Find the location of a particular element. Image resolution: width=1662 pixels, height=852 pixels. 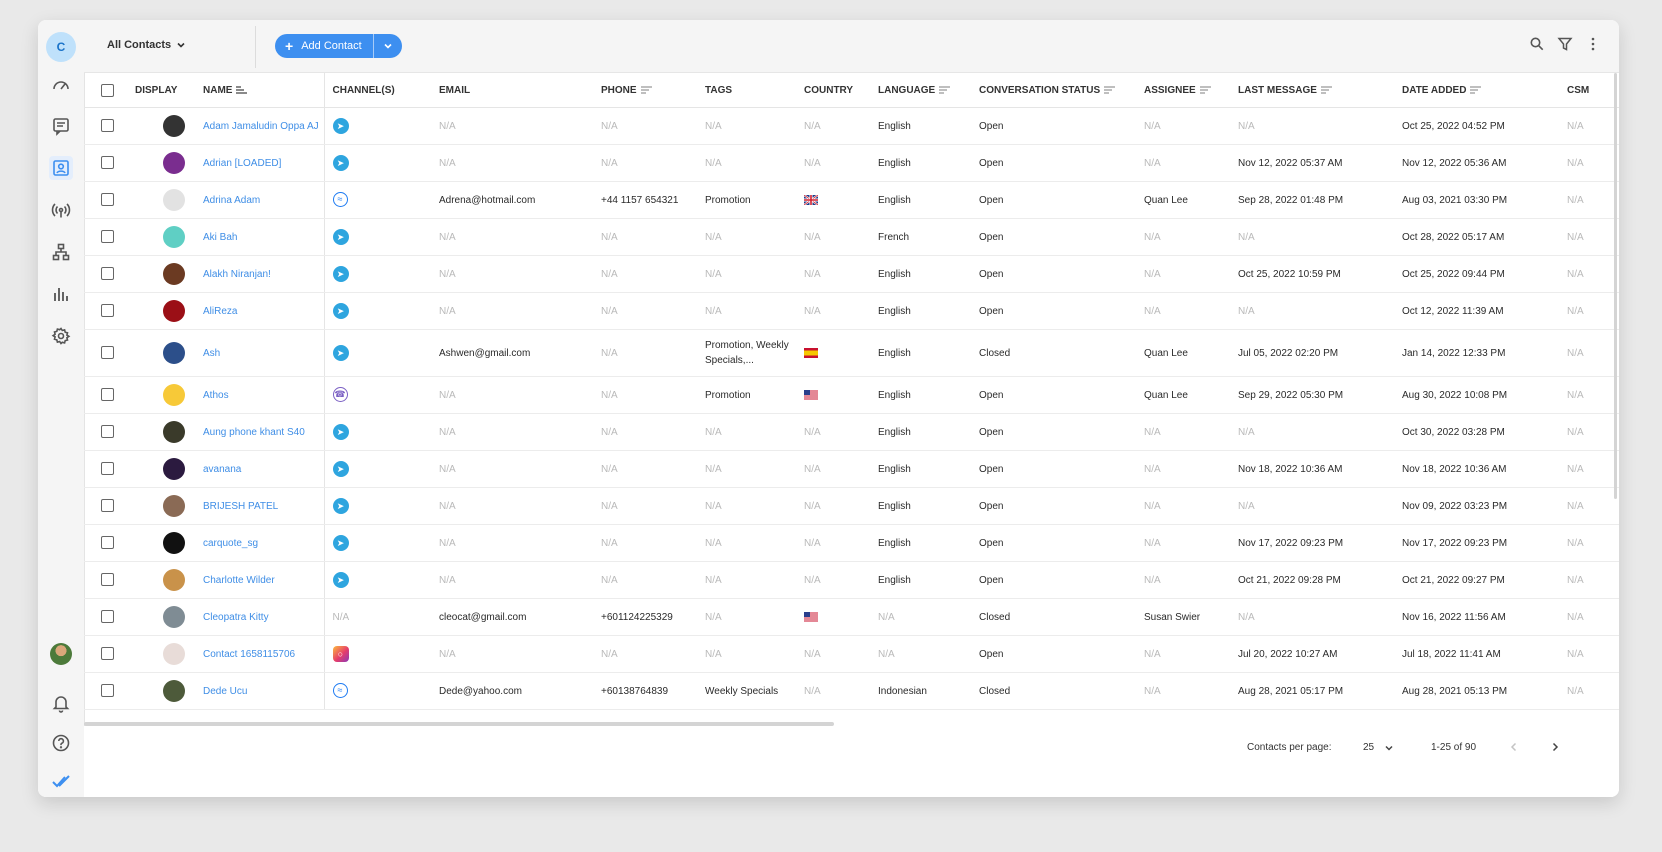

name-cell: Athos is located at coordinates (260, 395).